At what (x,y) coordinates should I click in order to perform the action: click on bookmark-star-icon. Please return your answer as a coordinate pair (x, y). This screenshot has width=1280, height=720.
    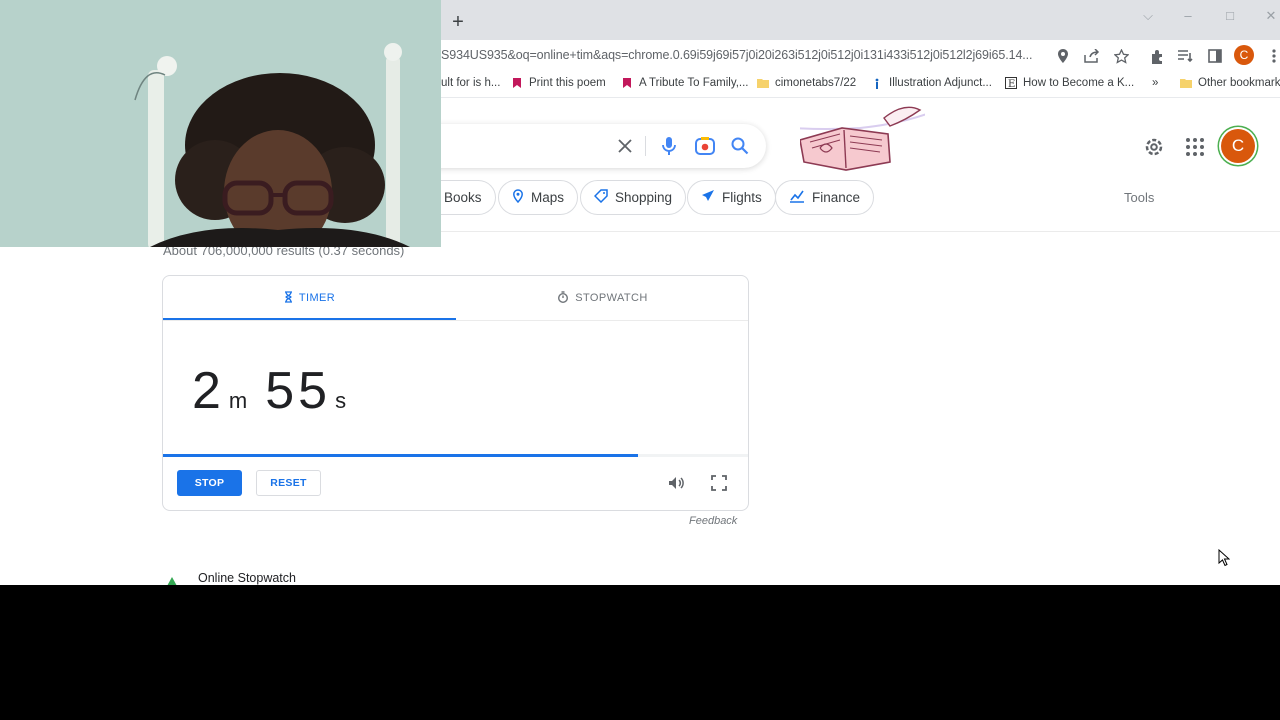
    Looking at the image, I should click on (1121, 56).